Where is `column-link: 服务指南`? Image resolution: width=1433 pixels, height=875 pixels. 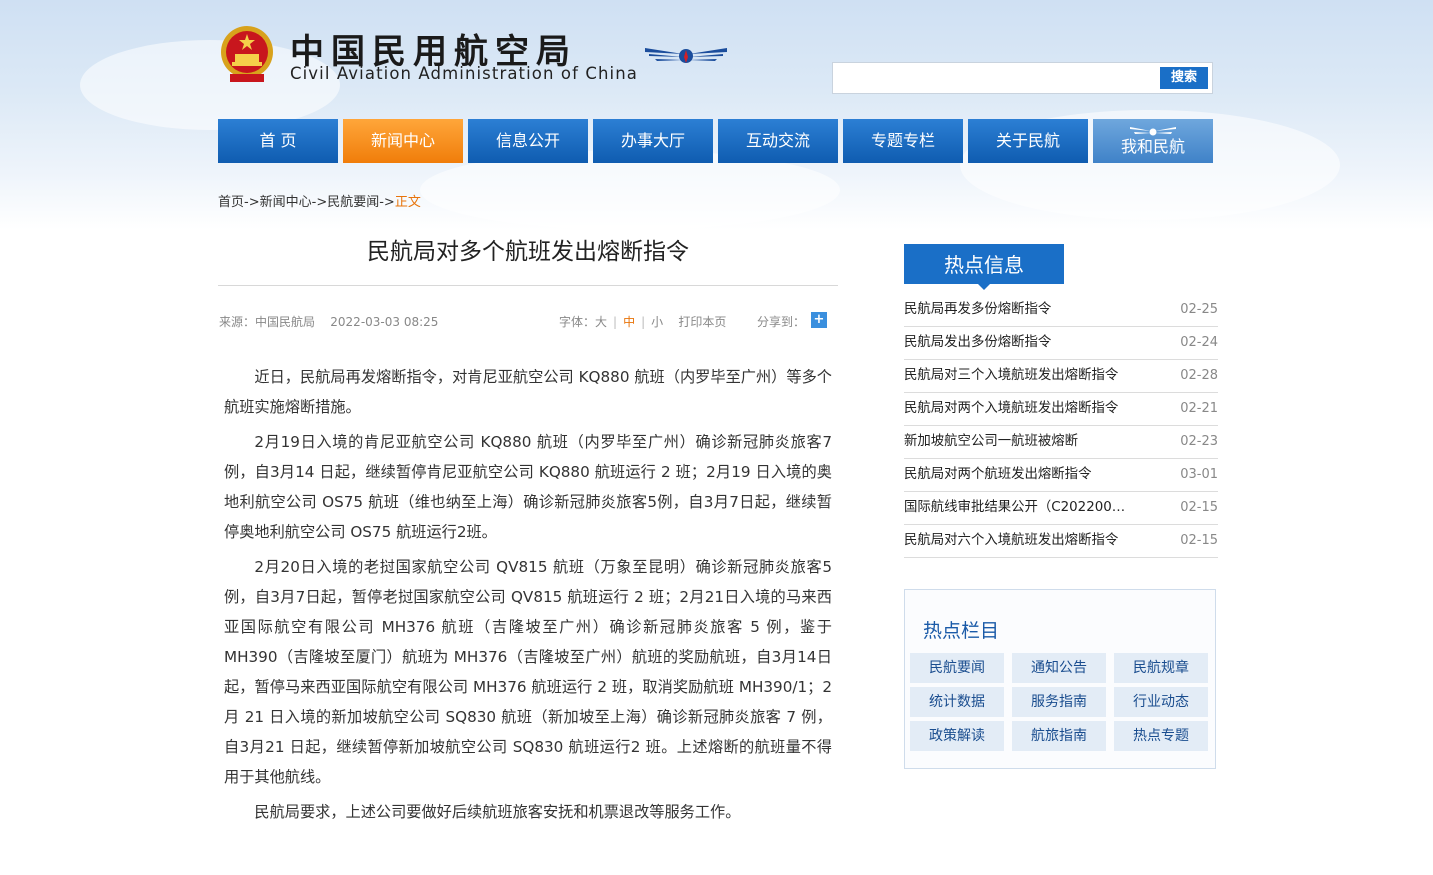 column-link: 服务指南 is located at coordinates (1059, 702).